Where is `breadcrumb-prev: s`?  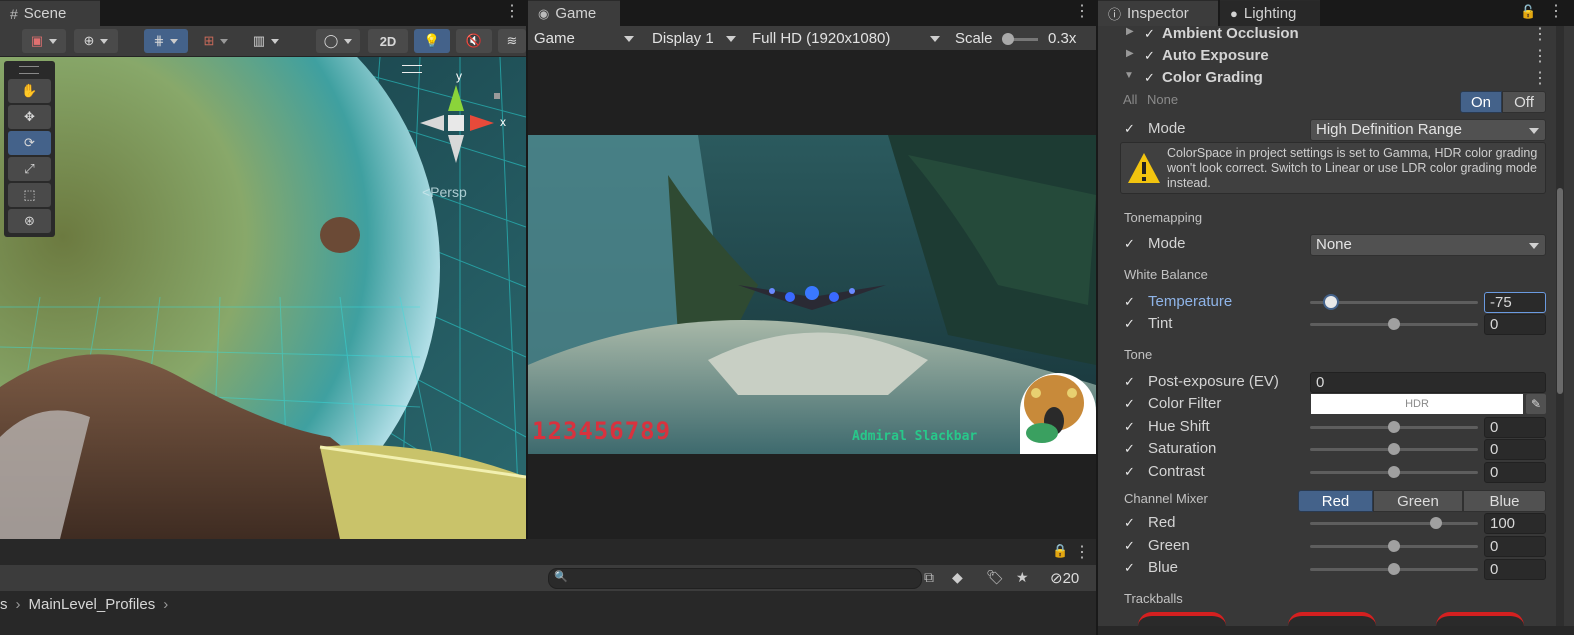 breadcrumb-prev: s is located at coordinates (4, 604).